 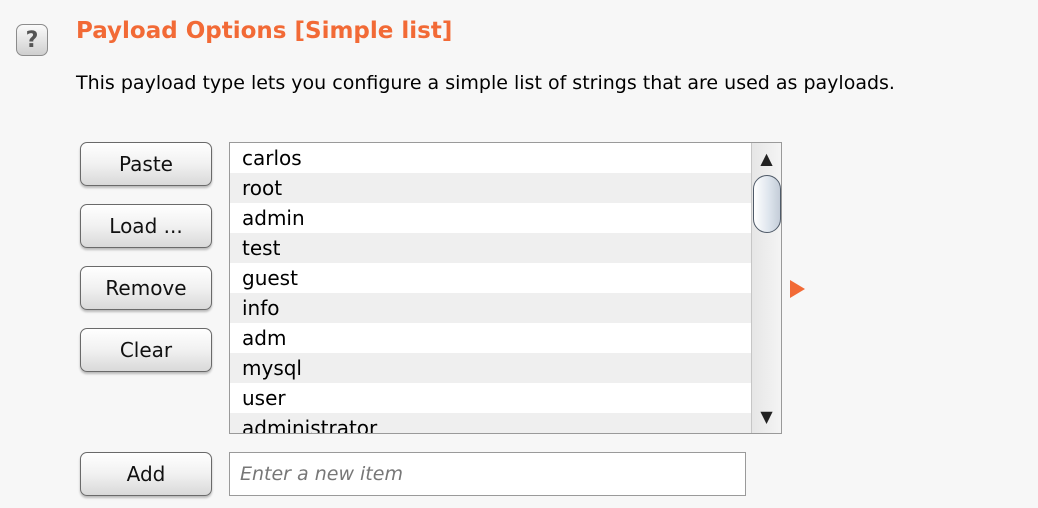 What do you see at coordinates (146, 164) in the screenshot?
I see `paste-button: Paste` at bounding box center [146, 164].